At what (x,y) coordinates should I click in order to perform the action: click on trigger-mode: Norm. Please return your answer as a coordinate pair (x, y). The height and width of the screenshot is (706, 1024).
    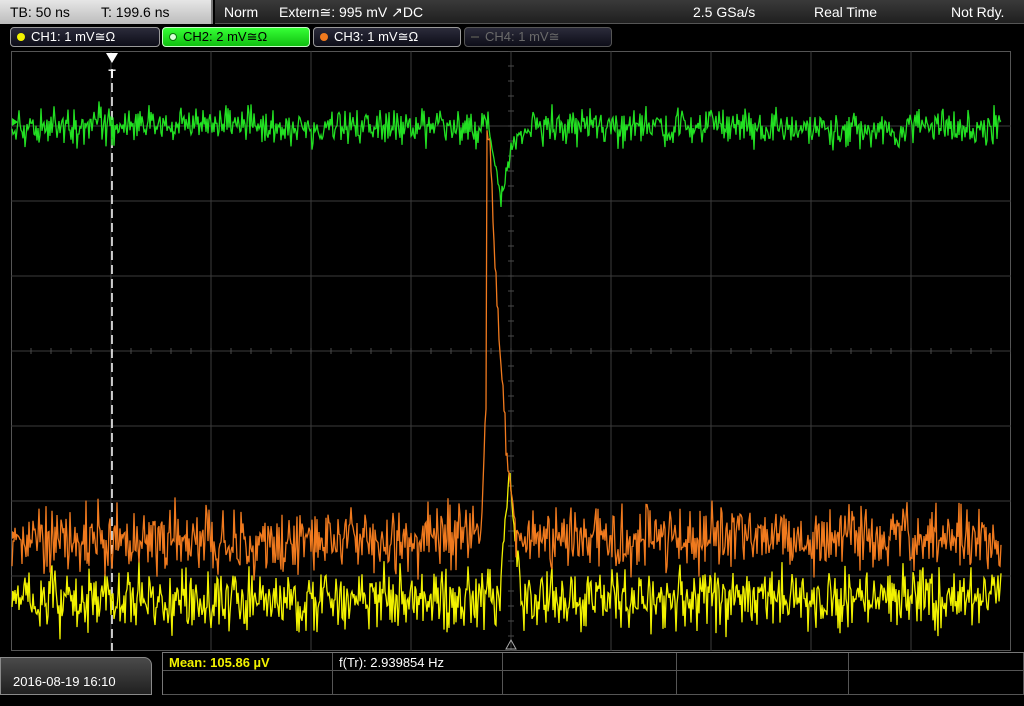
    Looking at the image, I should click on (241, 12).